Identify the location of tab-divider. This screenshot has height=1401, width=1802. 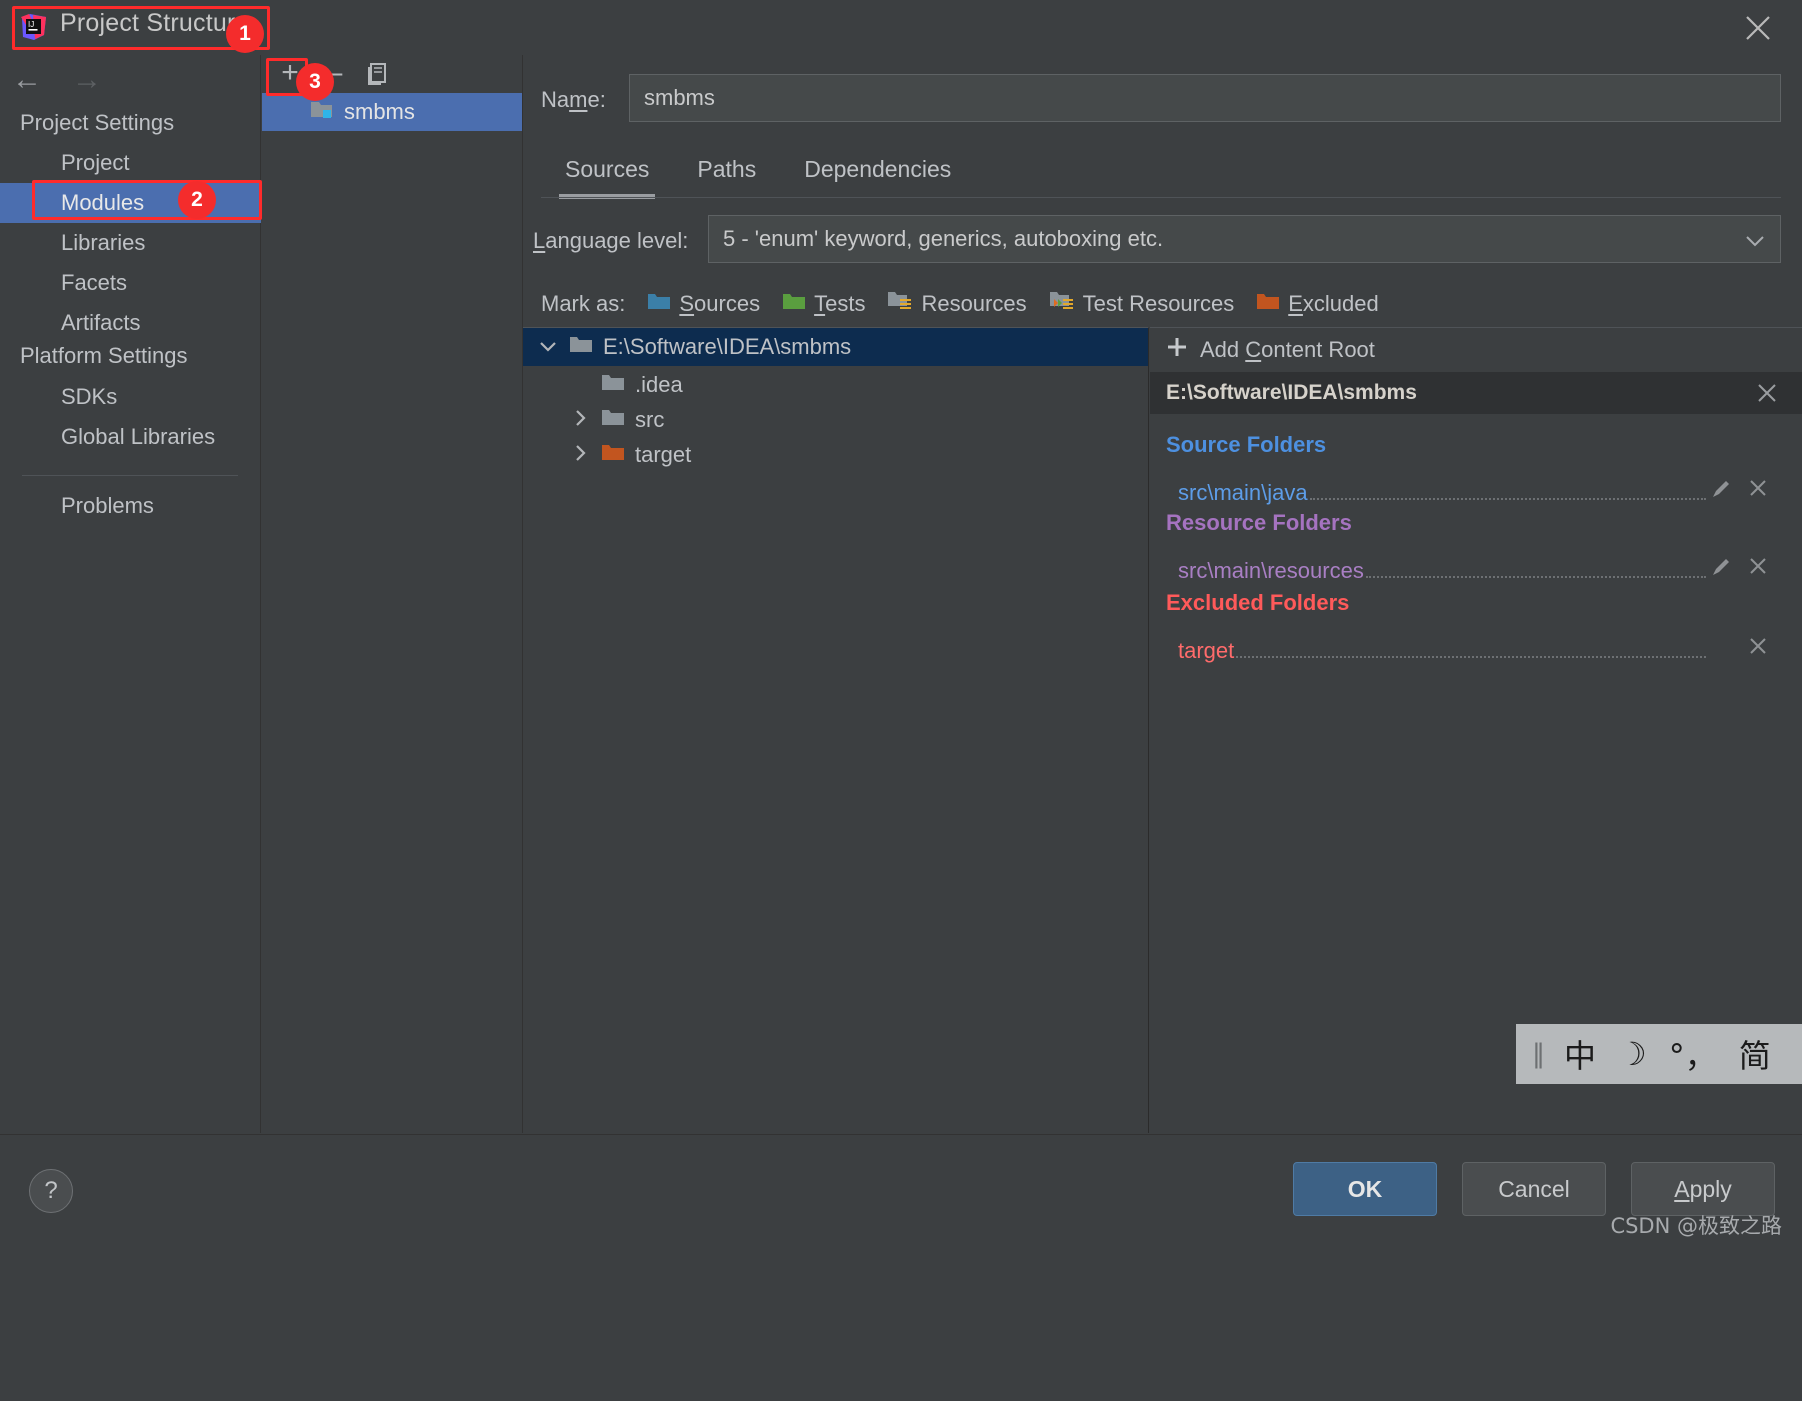
(1161, 197).